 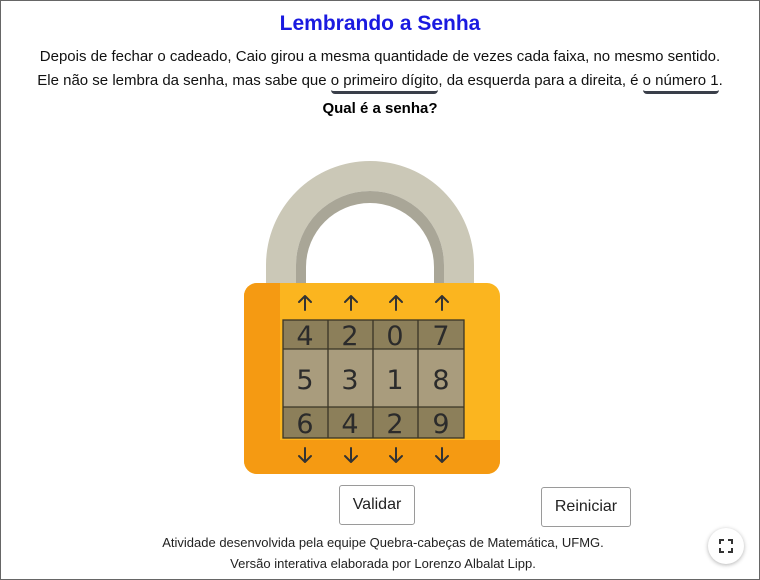 What do you see at coordinates (394, 336) in the screenshot?
I see `dial-digit-top: 0` at bounding box center [394, 336].